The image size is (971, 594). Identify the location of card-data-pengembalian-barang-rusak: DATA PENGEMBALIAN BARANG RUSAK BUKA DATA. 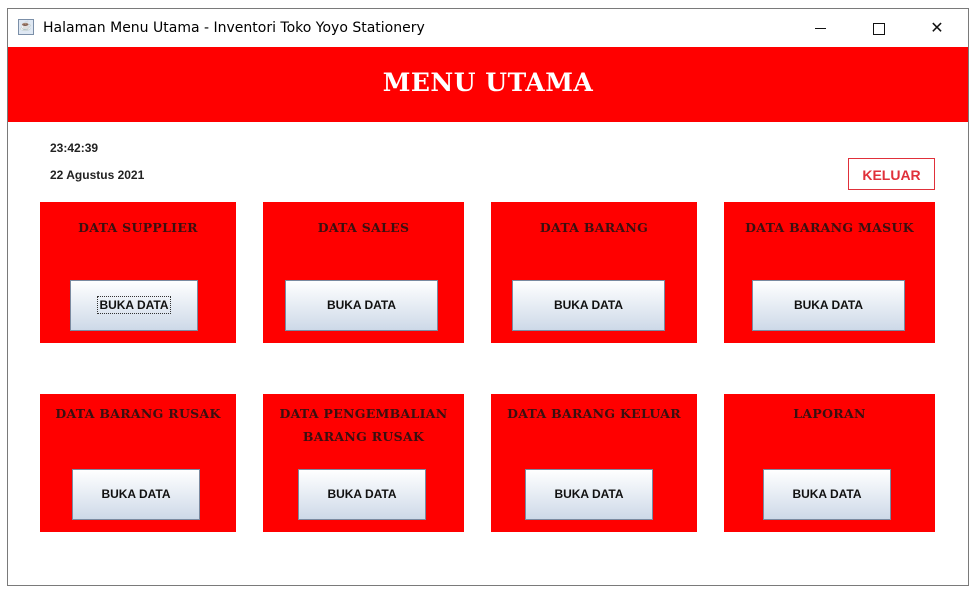
(363, 463).